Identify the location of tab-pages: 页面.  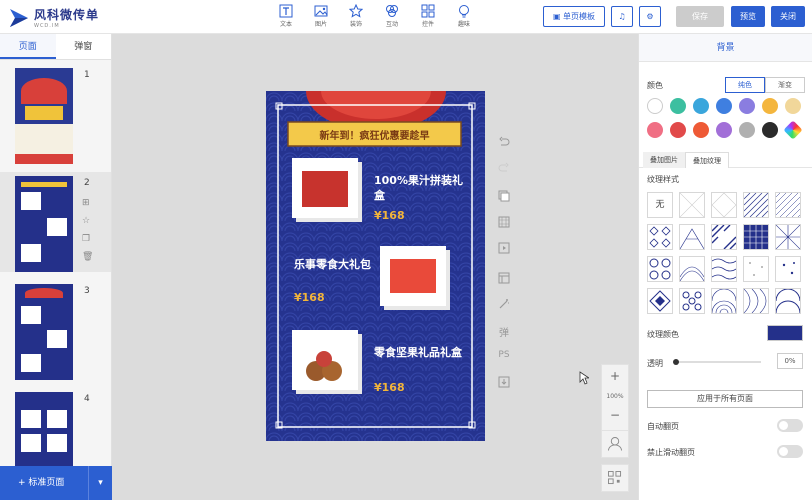
(28, 46).